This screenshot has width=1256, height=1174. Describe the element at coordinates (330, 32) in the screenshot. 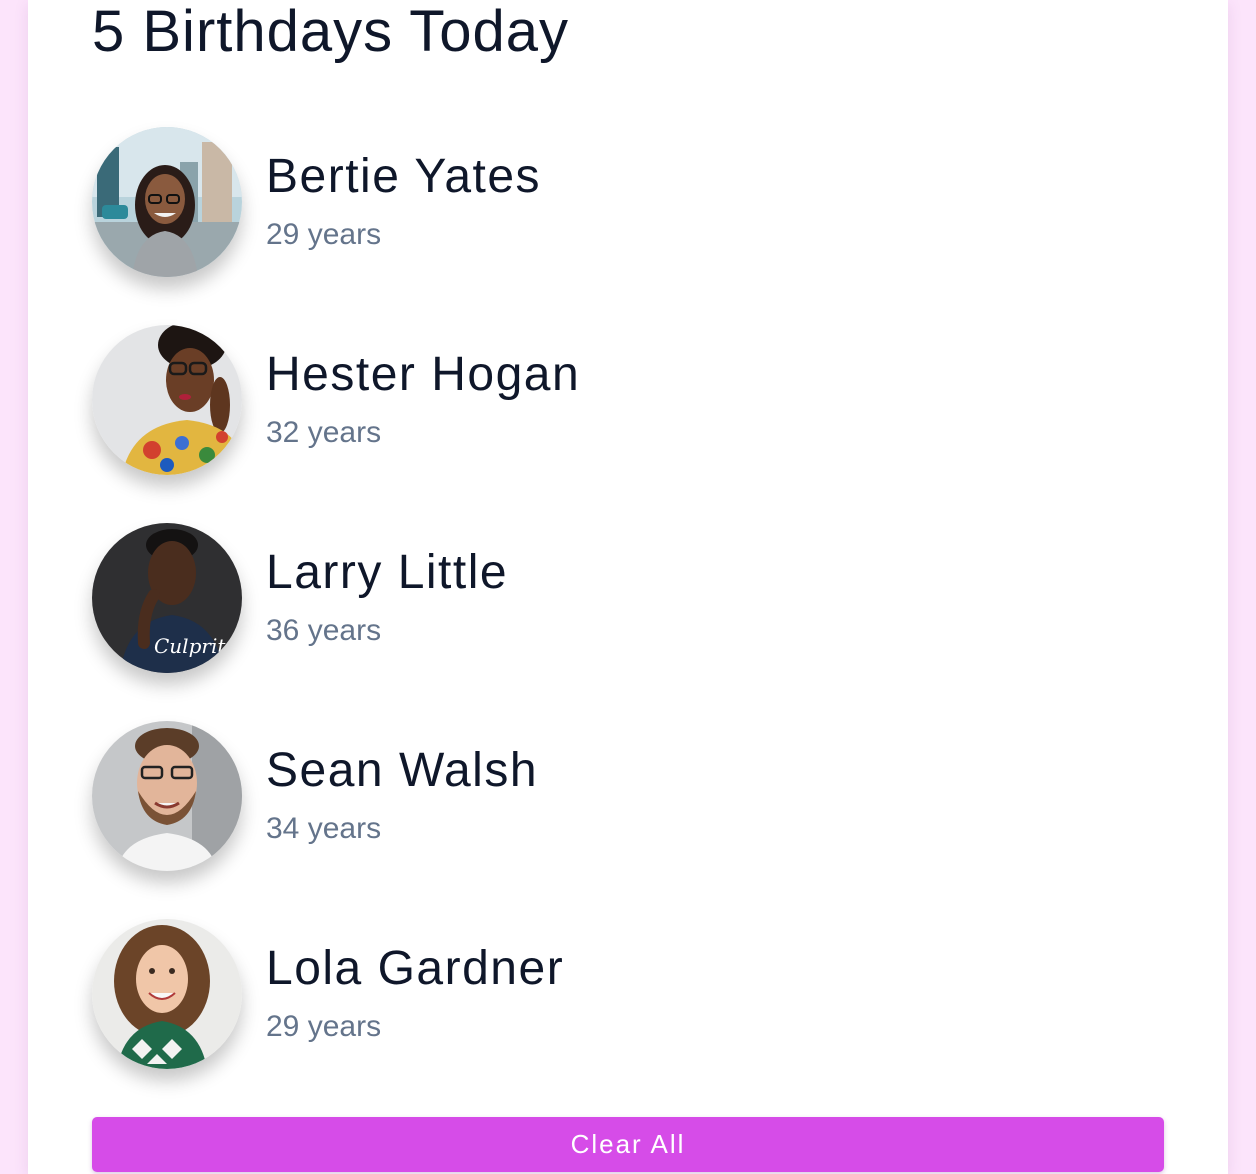

I see `page-title: 5 Birthdays Today` at that location.